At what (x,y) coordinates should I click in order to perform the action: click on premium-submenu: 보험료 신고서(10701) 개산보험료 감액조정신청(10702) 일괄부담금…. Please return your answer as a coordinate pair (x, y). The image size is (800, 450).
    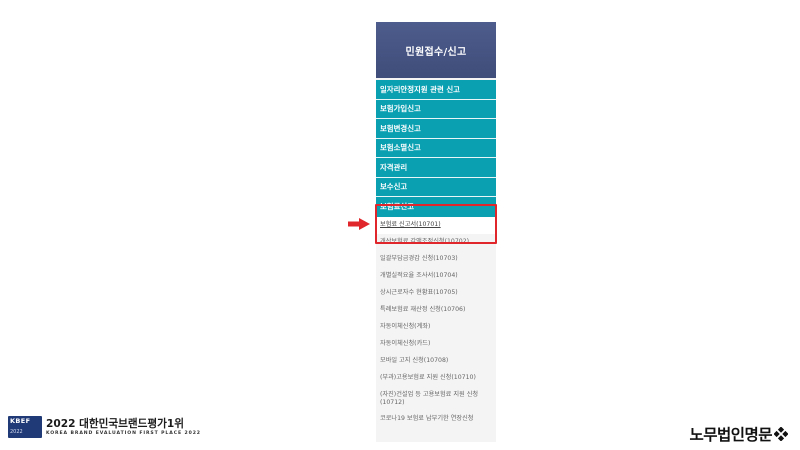
    Looking at the image, I should click on (436, 322).